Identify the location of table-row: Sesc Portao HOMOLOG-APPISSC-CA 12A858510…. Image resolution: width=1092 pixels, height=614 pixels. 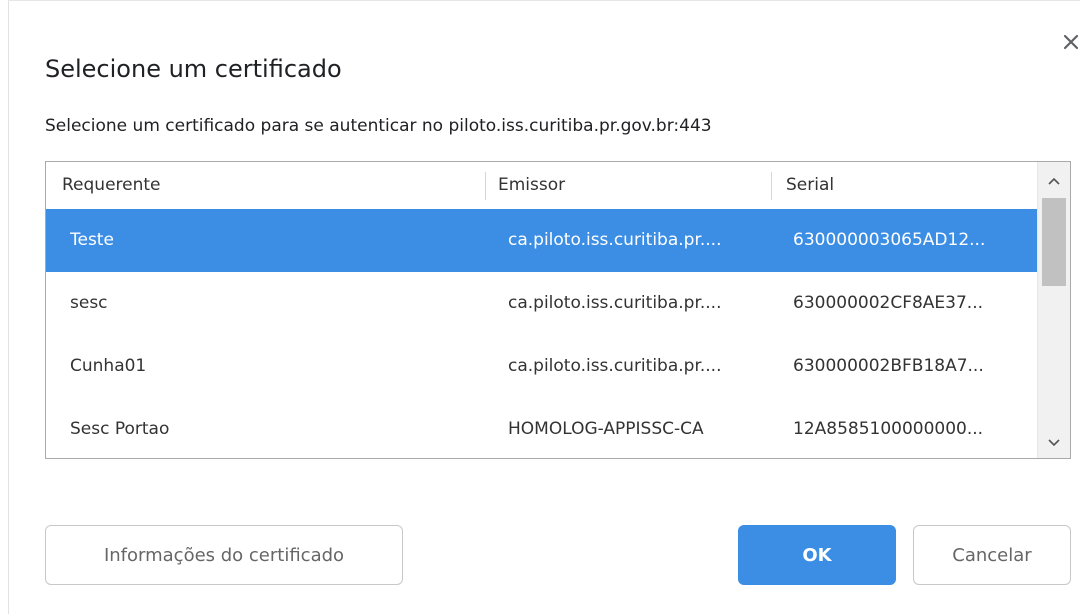
(541, 428).